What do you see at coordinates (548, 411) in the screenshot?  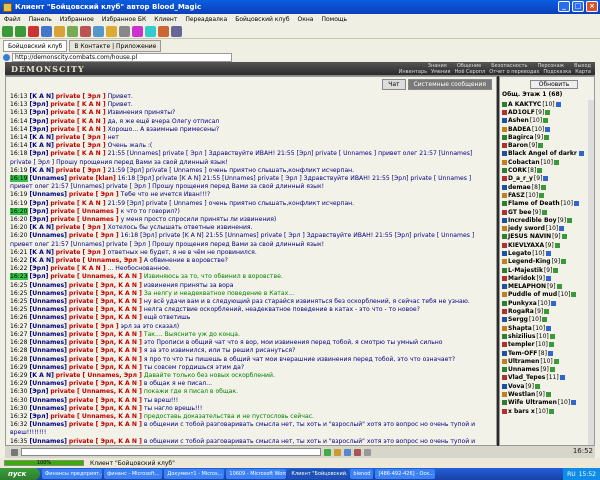 I see `user-list-item: x bars x [10]` at bounding box center [548, 411].